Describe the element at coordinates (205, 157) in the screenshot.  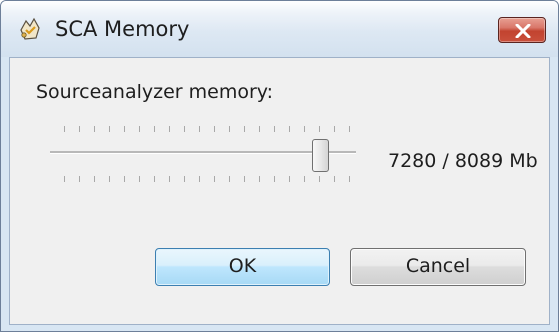
I see `memory-slider` at that location.